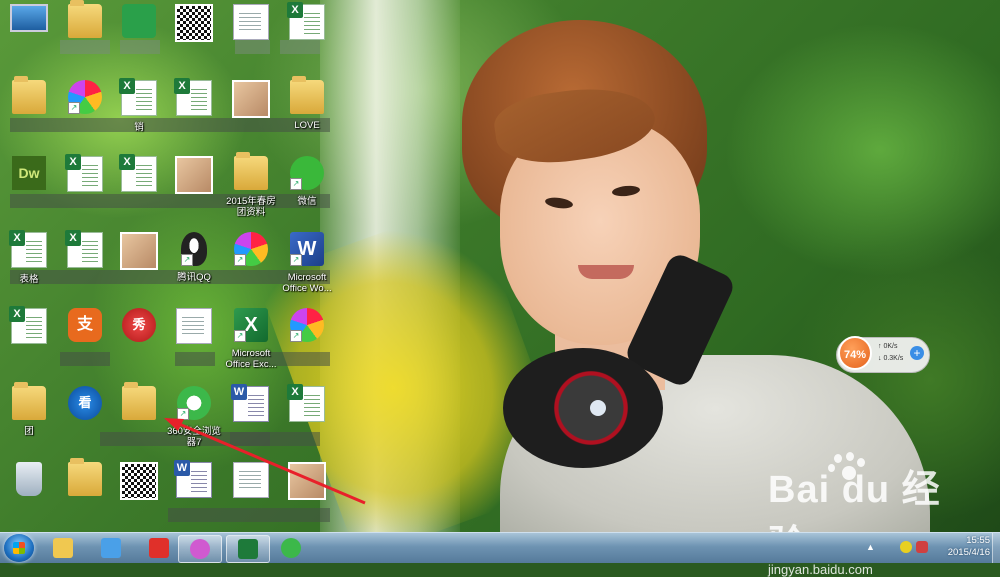 This screenshot has height=577, width=1000. I want to click on desktop-icon-label: 销, so click(139, 127).